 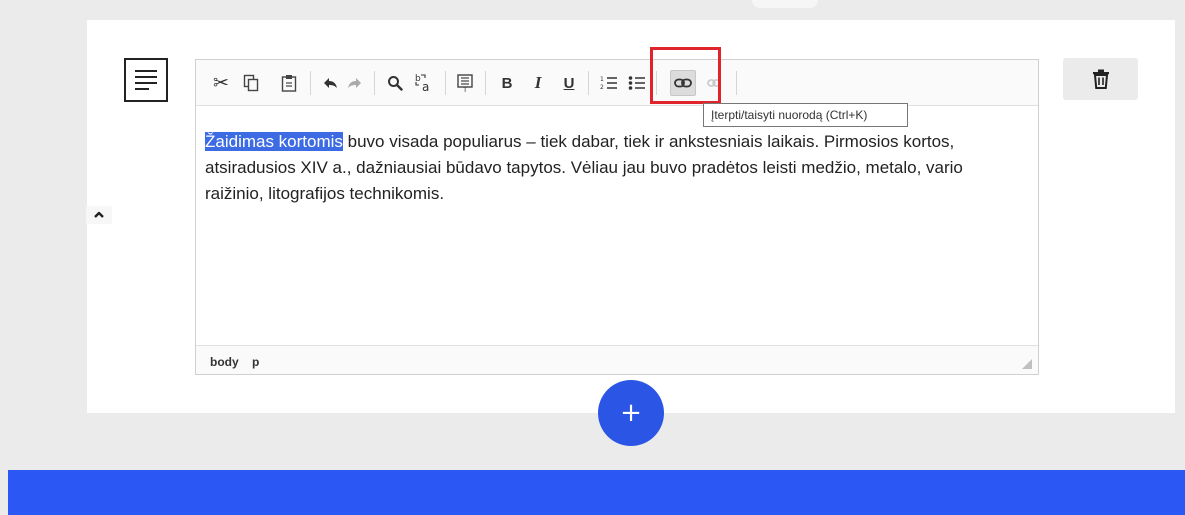 I want to click on chevron-up-icon, so click(x=99, y=214).